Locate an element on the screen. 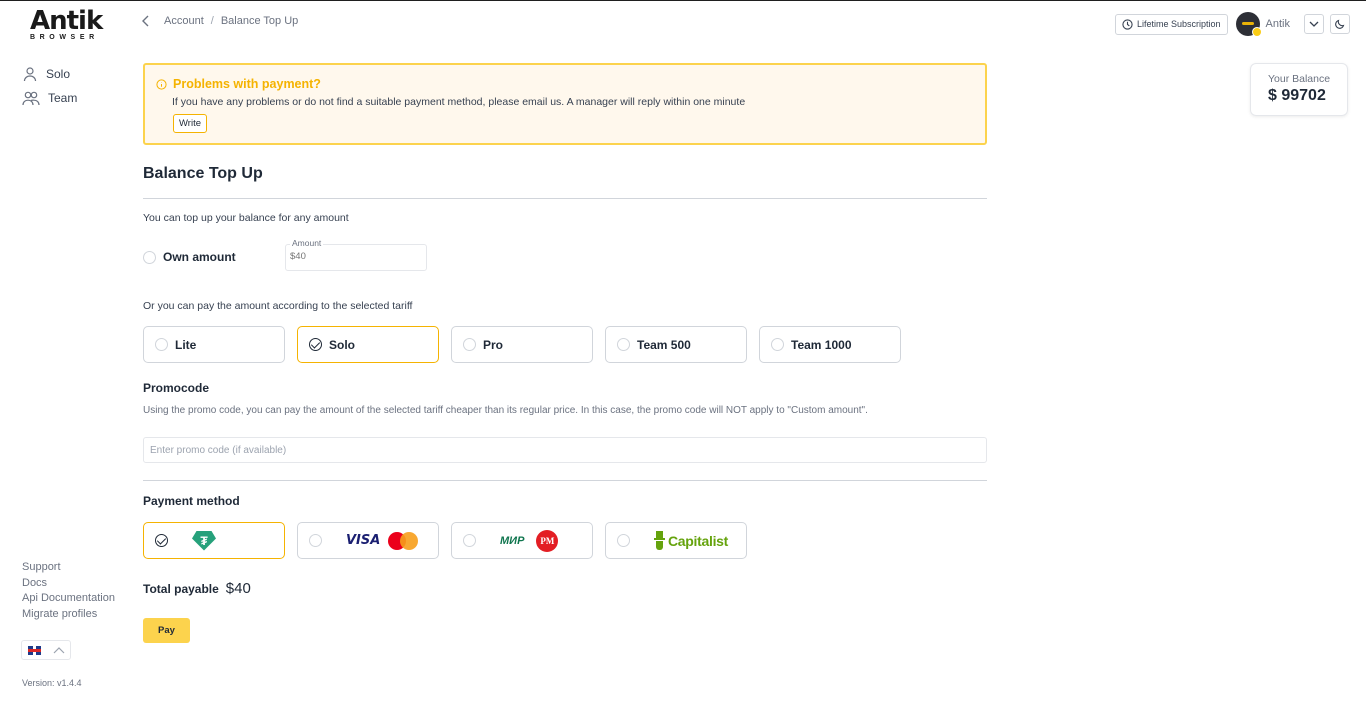 This screenshot has height=714, width=1366. chevron-up-icon is located at coordinates (59, 650).